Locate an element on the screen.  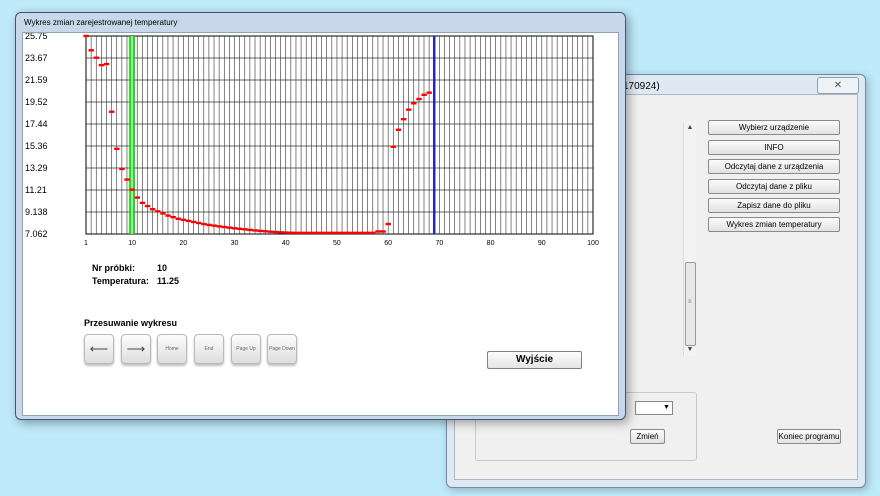
temperature-value: 11.25 is located at coordinates (168, 281).